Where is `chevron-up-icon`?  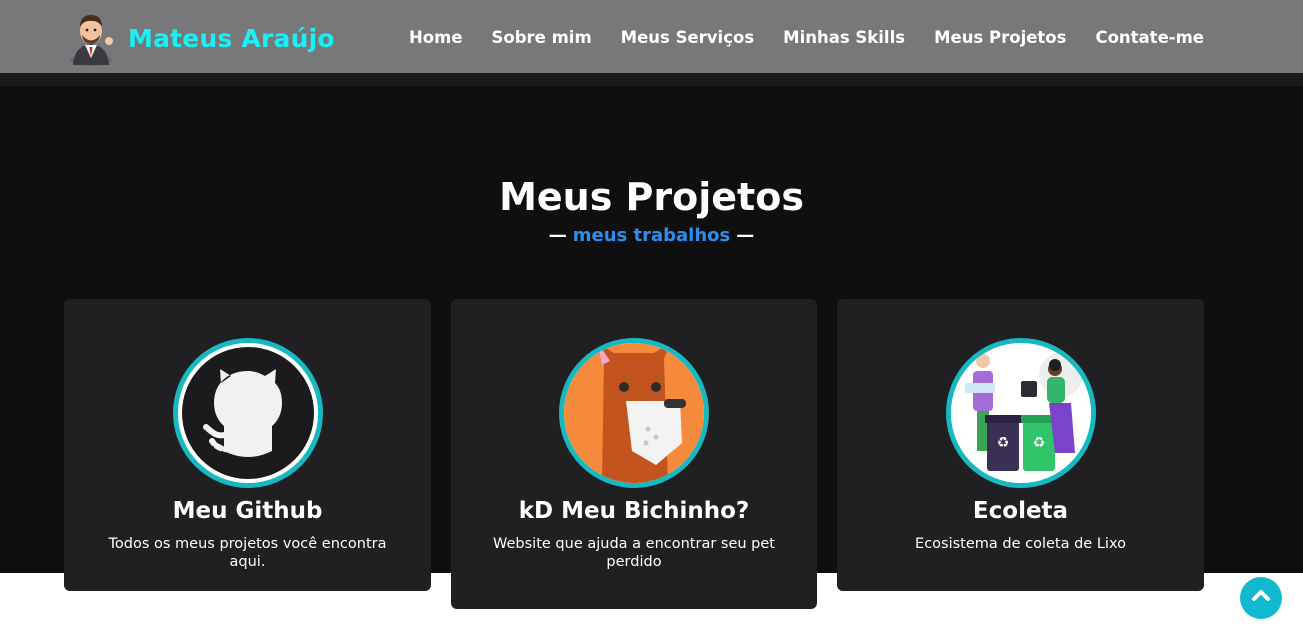
chevron-up-icon is located at coordinates (1261, 598).